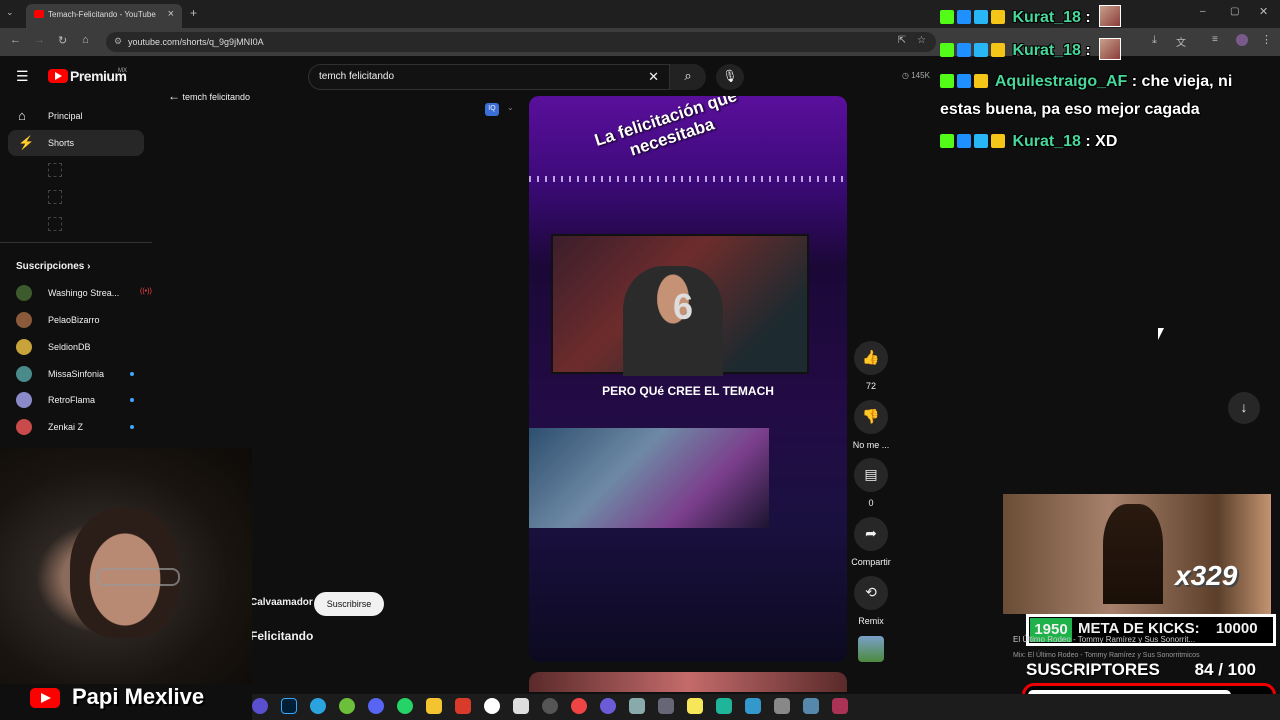 The height and width of the screenshot is (720, 1280). I want to click on subscribers-goal-text: SUSCRIPTORES 84 / 100, so click(1141, 670).